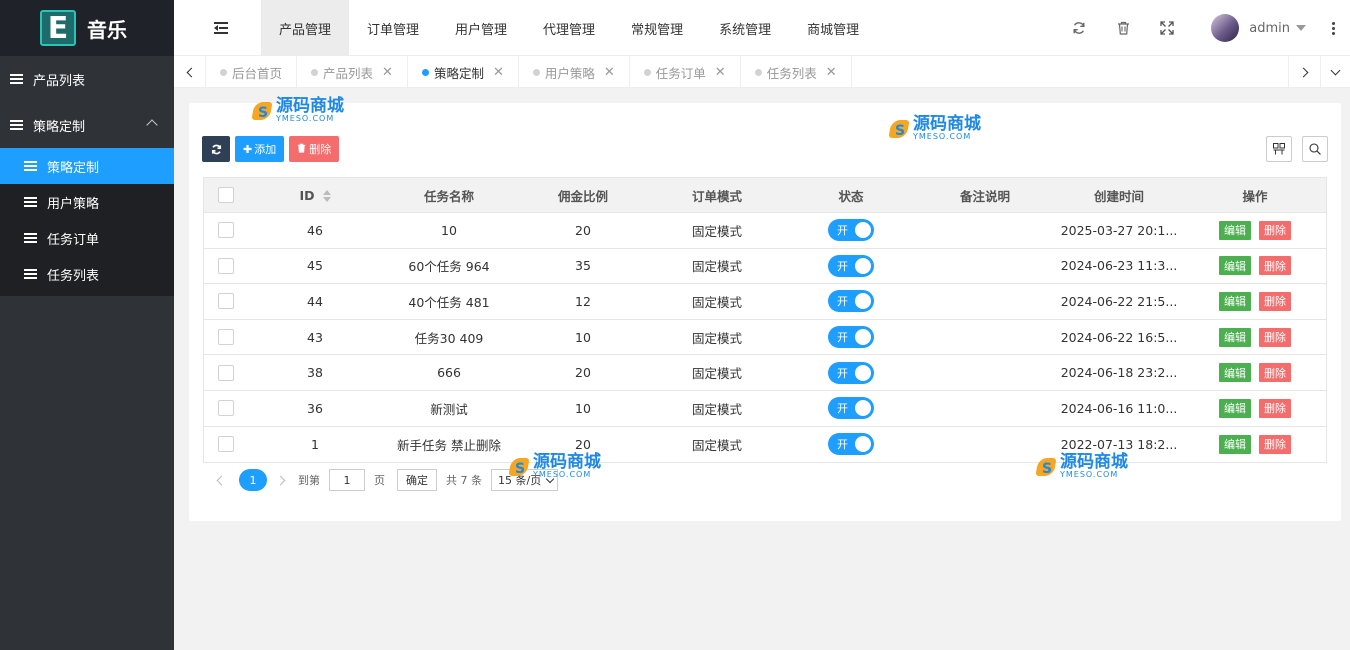 The width and height of the screenshot is (1350, 650). What do you see at coordinates (1333, 28) in the screenshot?
I see `more-vertical-icon` at bounding box center [1333, 28].